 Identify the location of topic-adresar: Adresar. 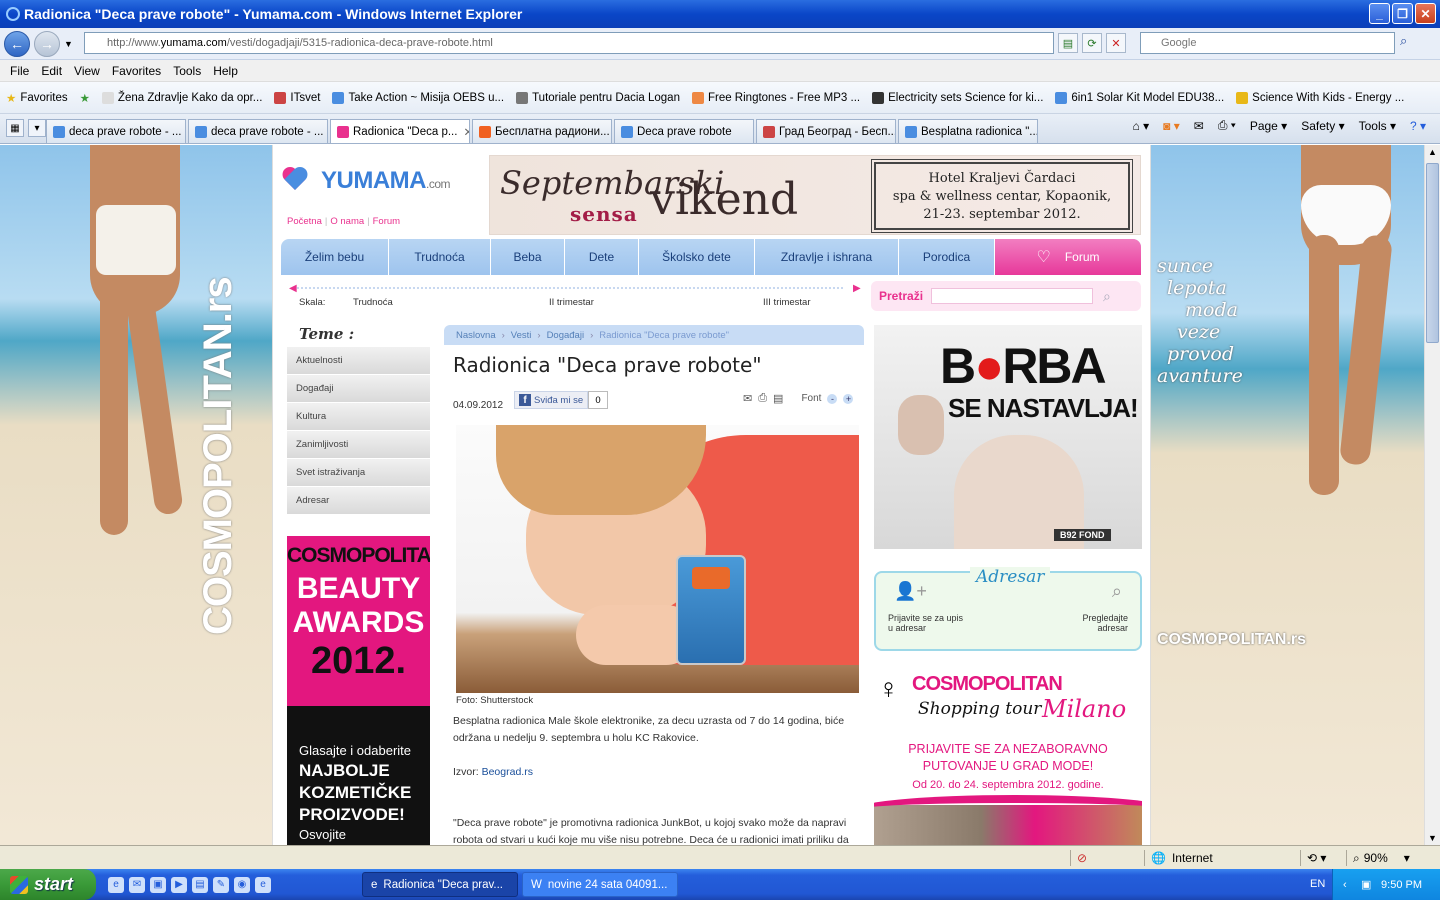
(358, 501).